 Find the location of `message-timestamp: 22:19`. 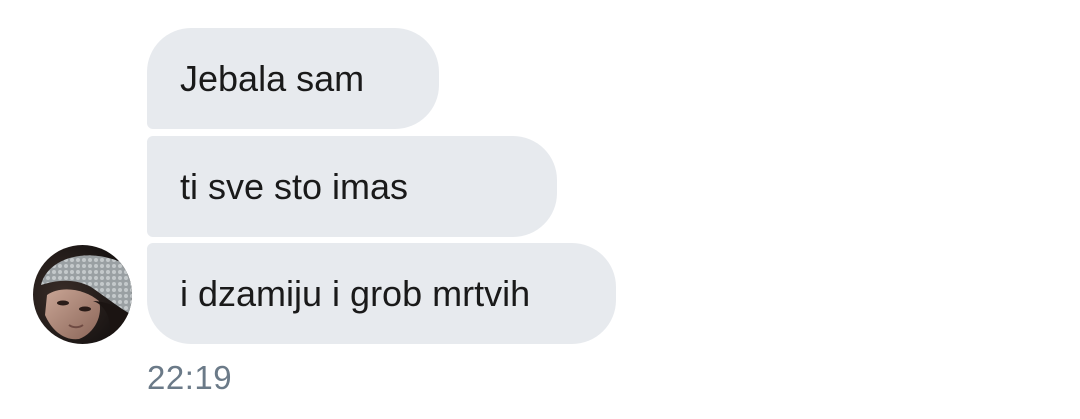

message-timestamp: 22:19 is located at coordinates (190, 377).